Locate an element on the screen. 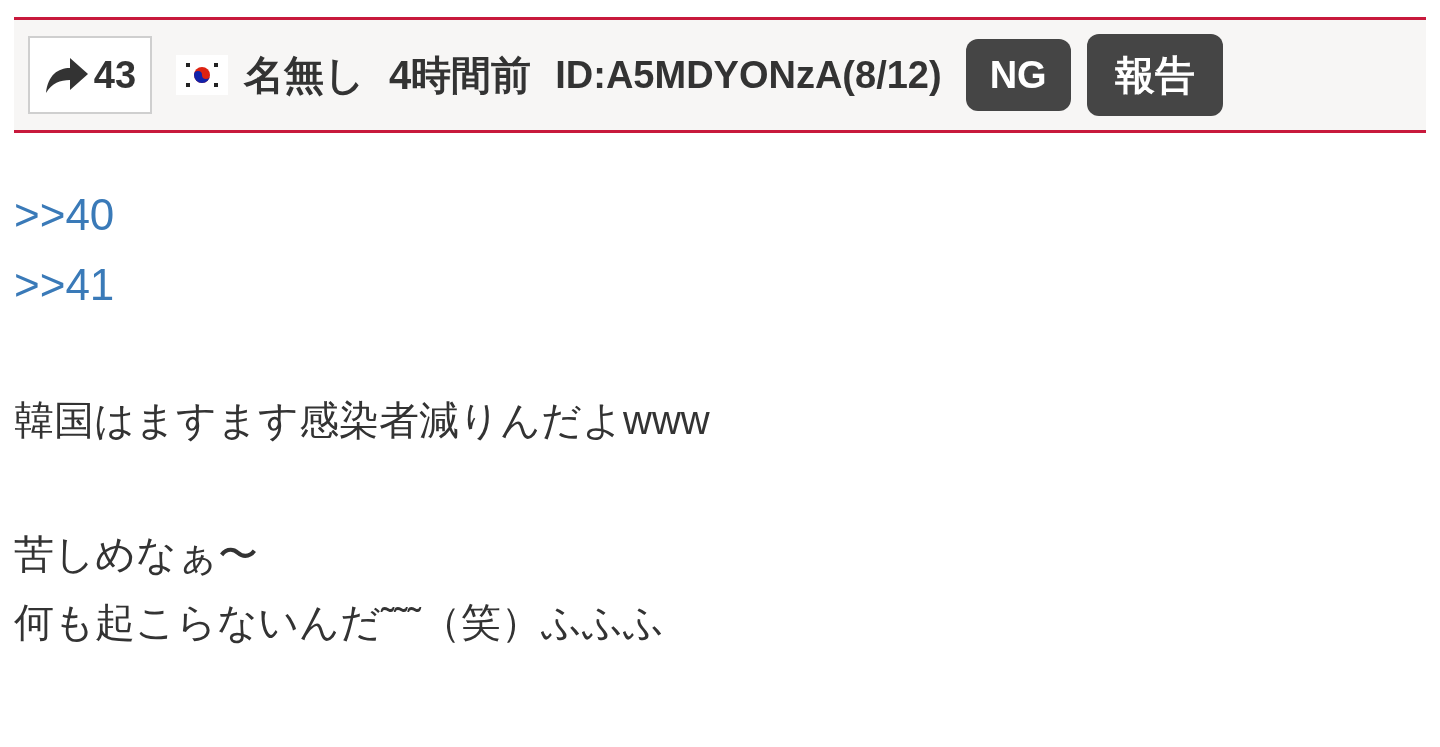 The height and width of the screenshot is (747, 1440). post-text: 何も起こらないんだ˜˜˜（笑）ふふふ is located at coordinates (339, 622).